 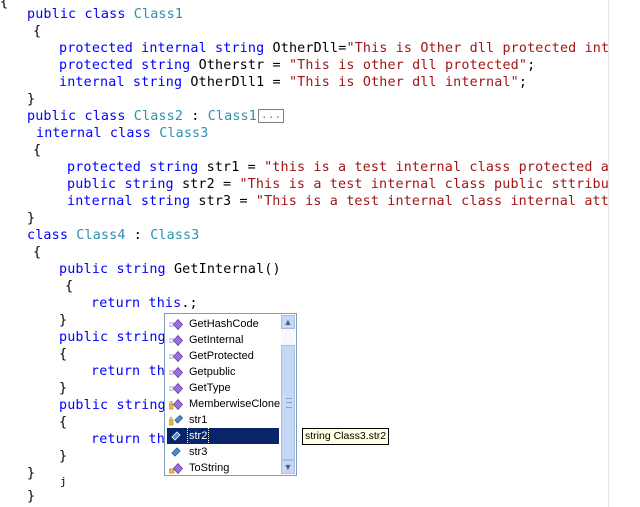 I want to click on protected-method-icon, so click(x=176, y=404).